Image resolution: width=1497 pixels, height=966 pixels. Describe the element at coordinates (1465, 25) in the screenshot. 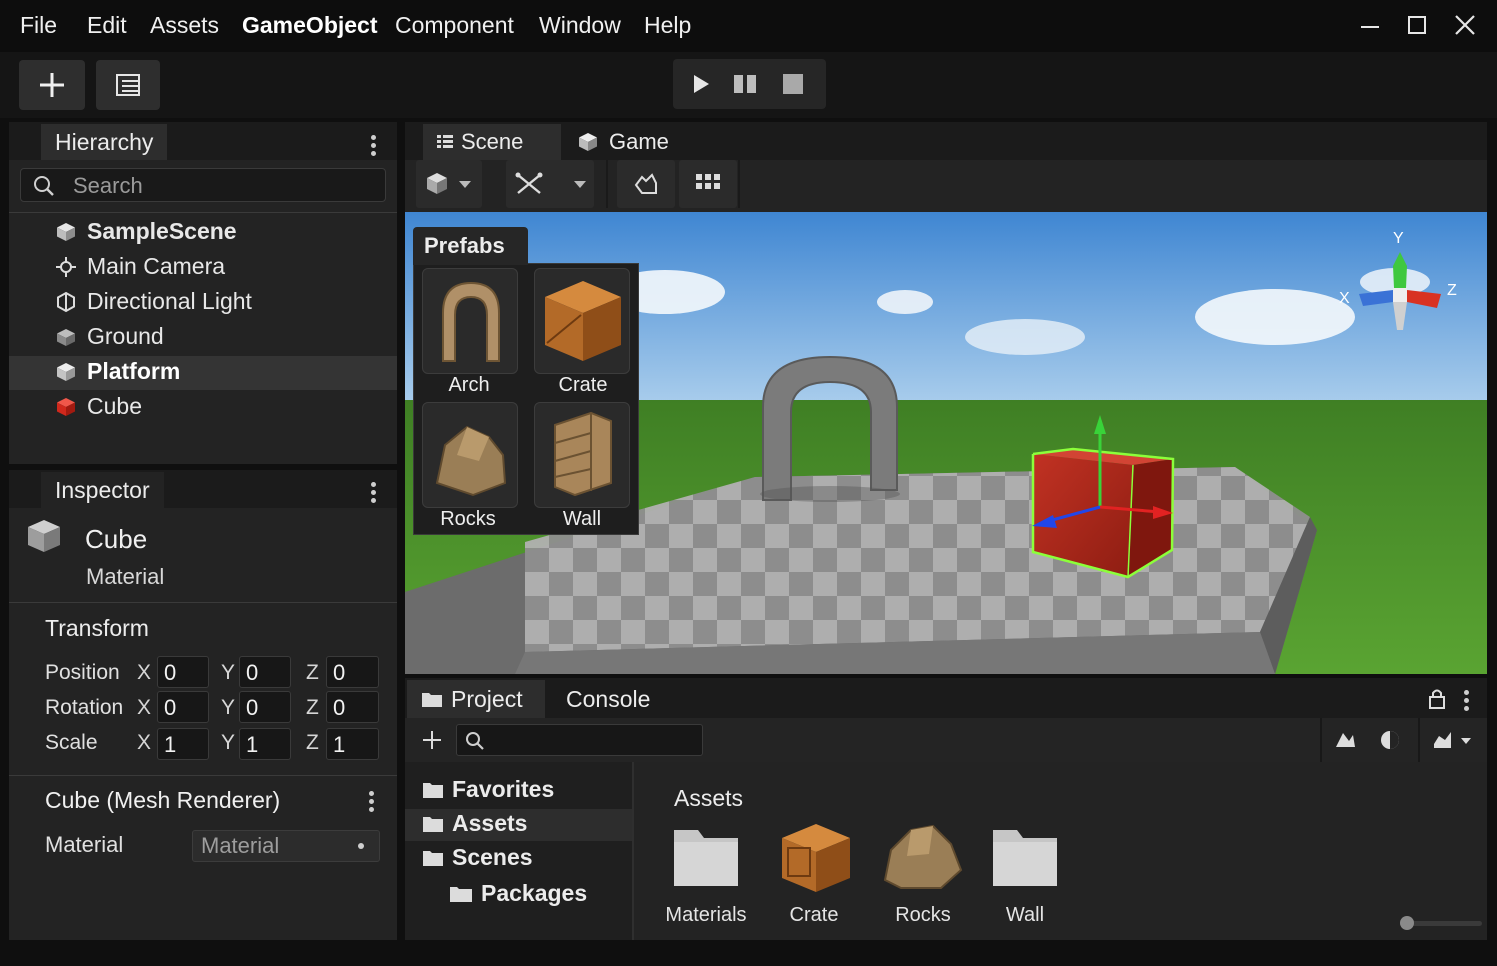

I see `close-icon` at that location.